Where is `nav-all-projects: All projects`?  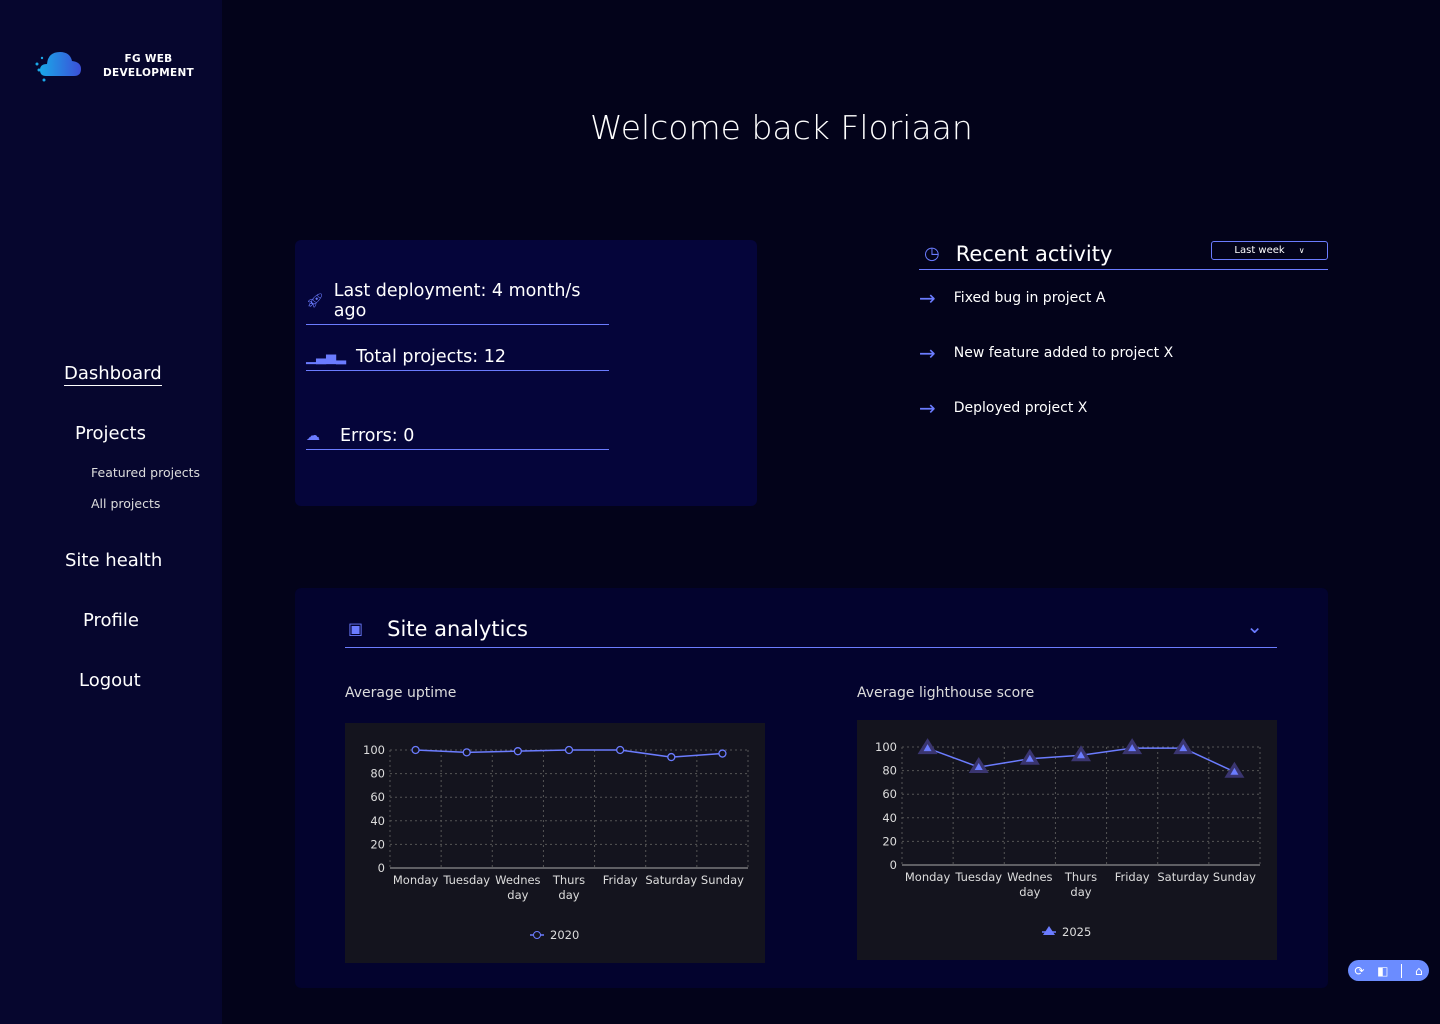
nav-all-projects: All projects is located at coordinates (125, 503).